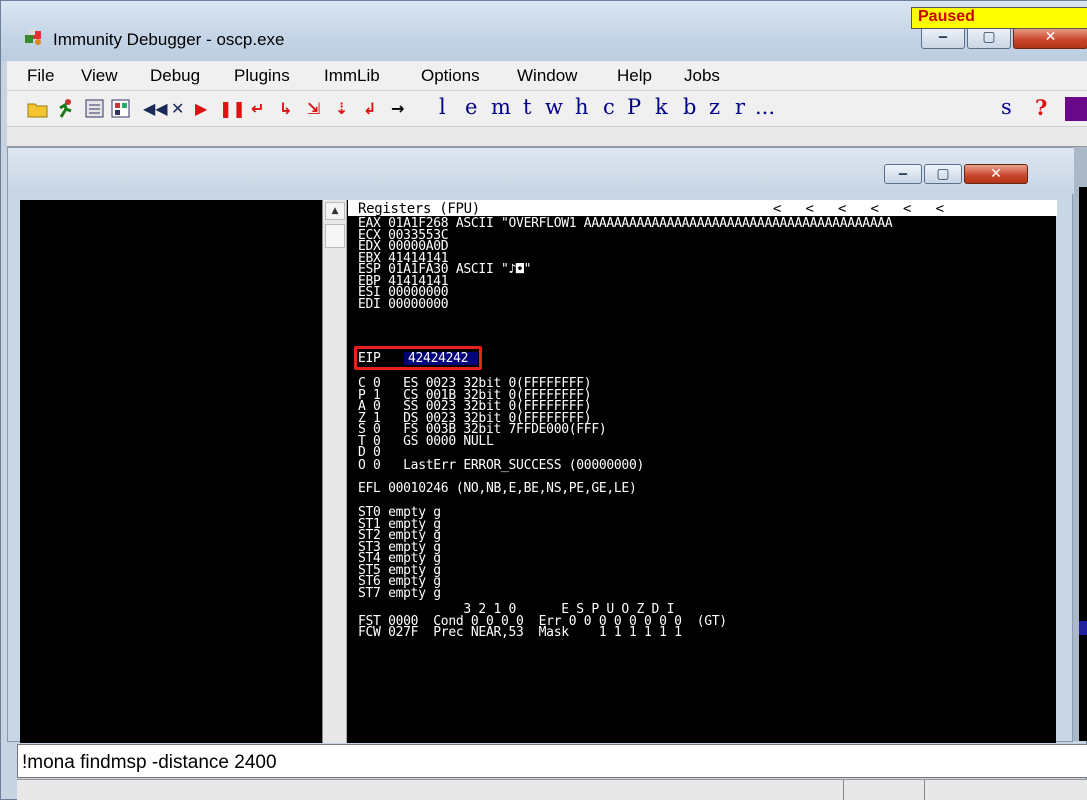  I want to click on register-edi: EDI 00000000, so click(403, 303).